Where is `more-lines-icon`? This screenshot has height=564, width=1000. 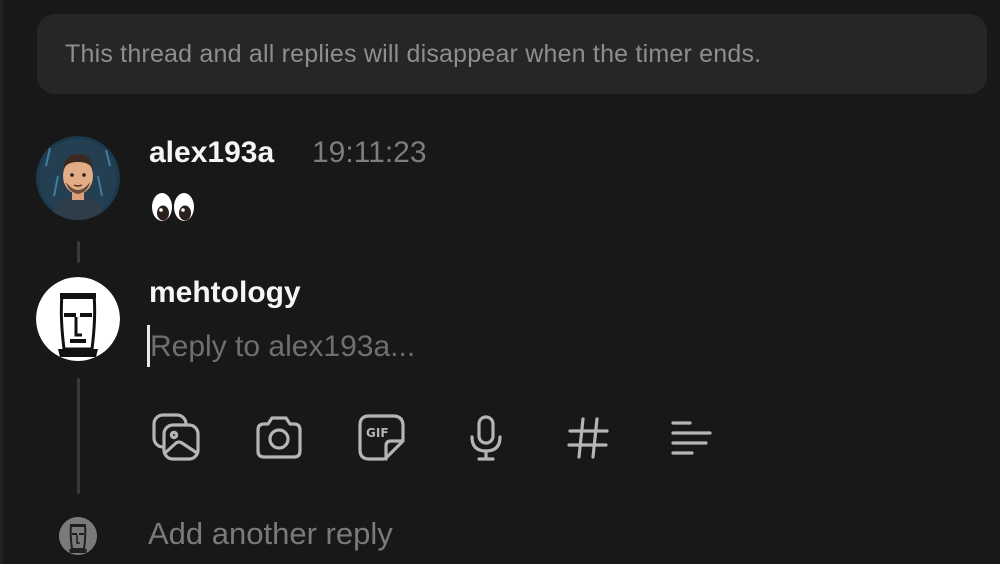
more-lines-icon is located at coordinates (691, 438).